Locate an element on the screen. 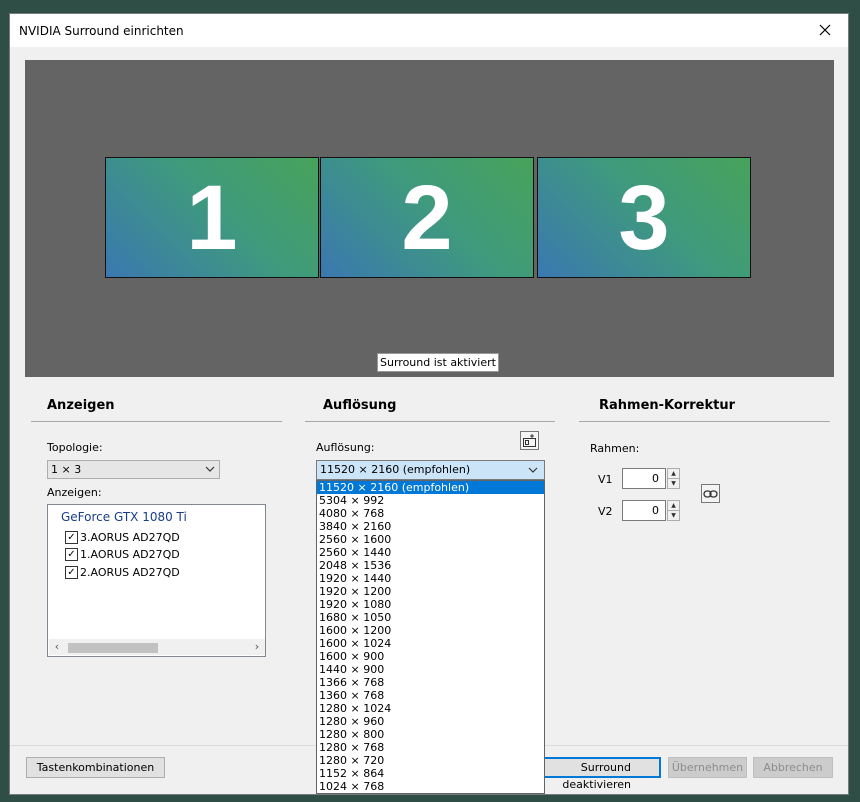 This screenshot has height=802, width=860. shortcuts-button: Tastenkombinationen is located at coordinates (95, 767).